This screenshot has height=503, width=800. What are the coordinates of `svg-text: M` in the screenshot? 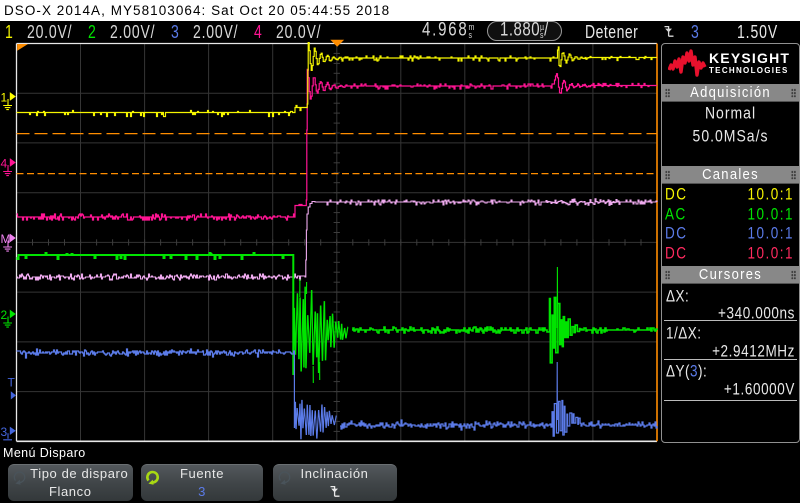 It's located at (6, 239).